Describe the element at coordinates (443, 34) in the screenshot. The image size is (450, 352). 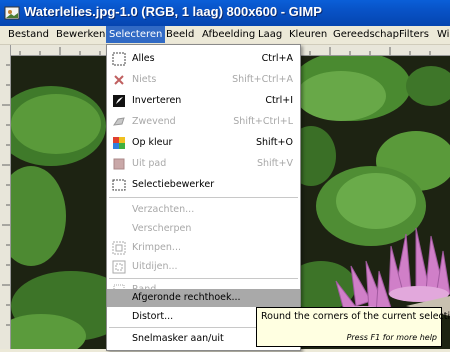
I see `menu-windows: Win` at that location.